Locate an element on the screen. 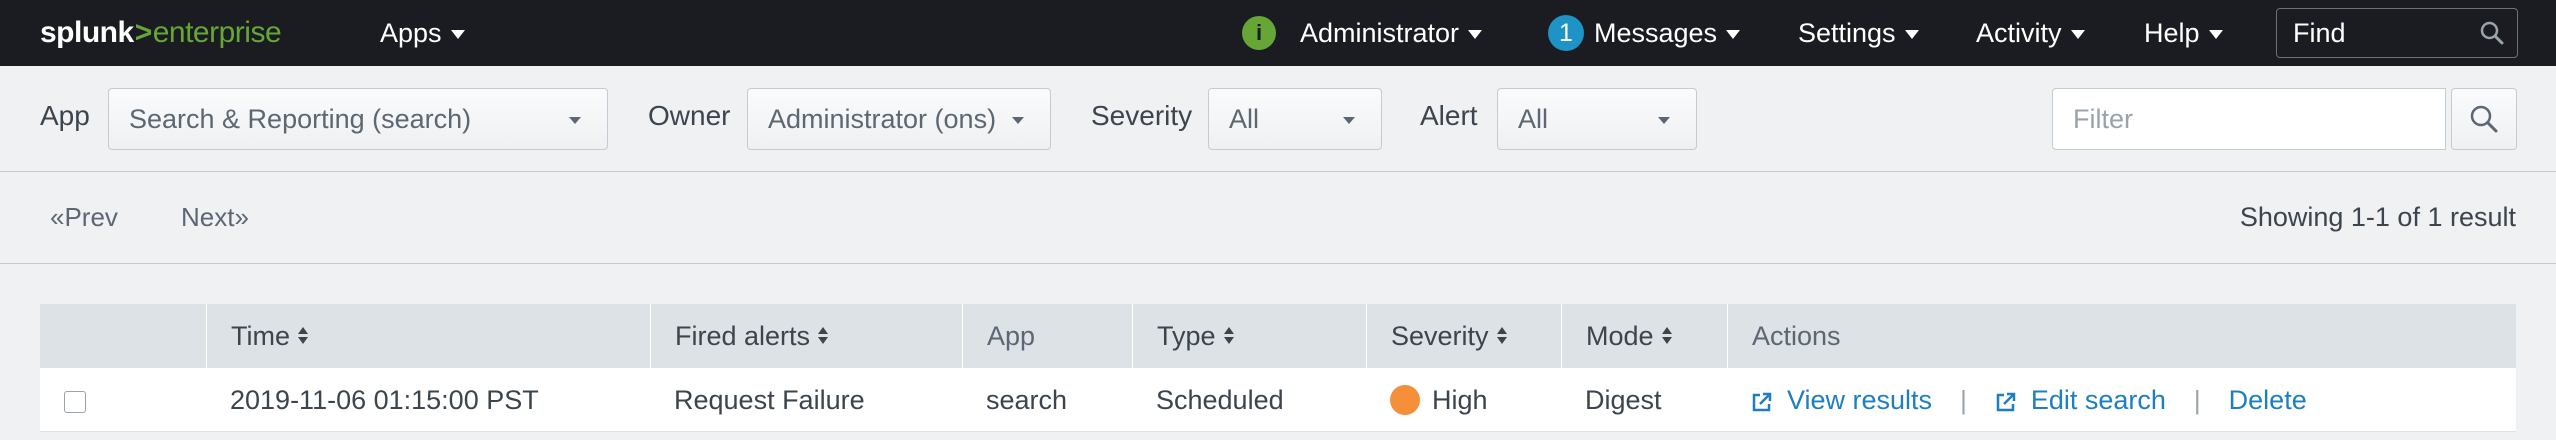  next-page-link: Next» is located at coordinates (215, 217).